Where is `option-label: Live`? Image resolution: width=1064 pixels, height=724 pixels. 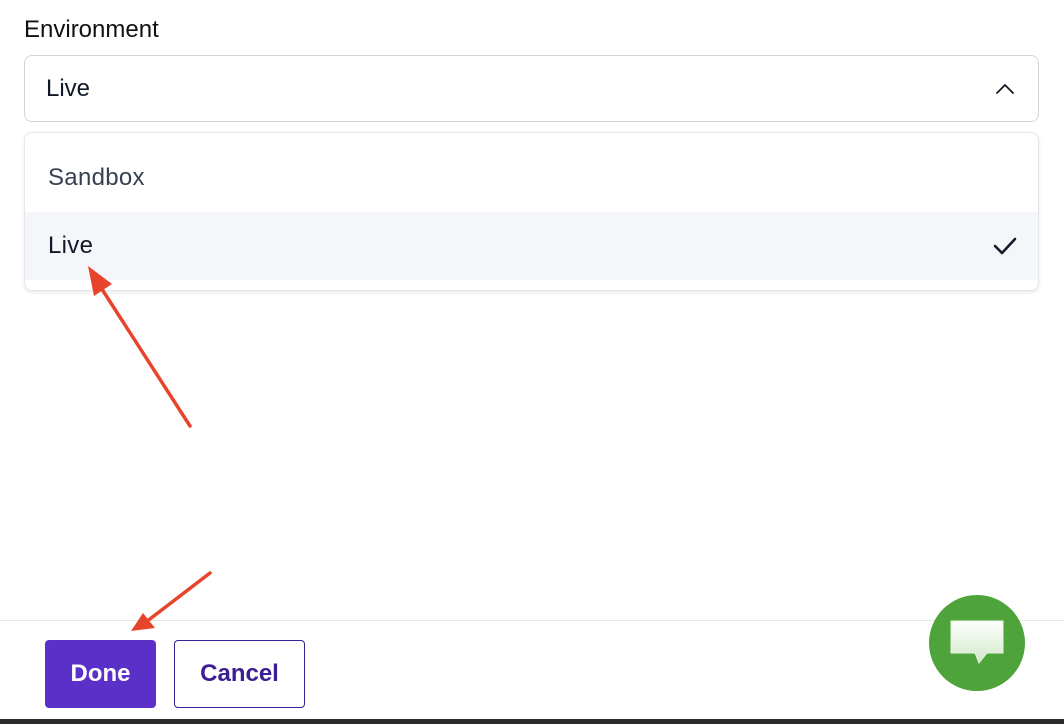
option-label: Live is located at coordinates (71, 245).